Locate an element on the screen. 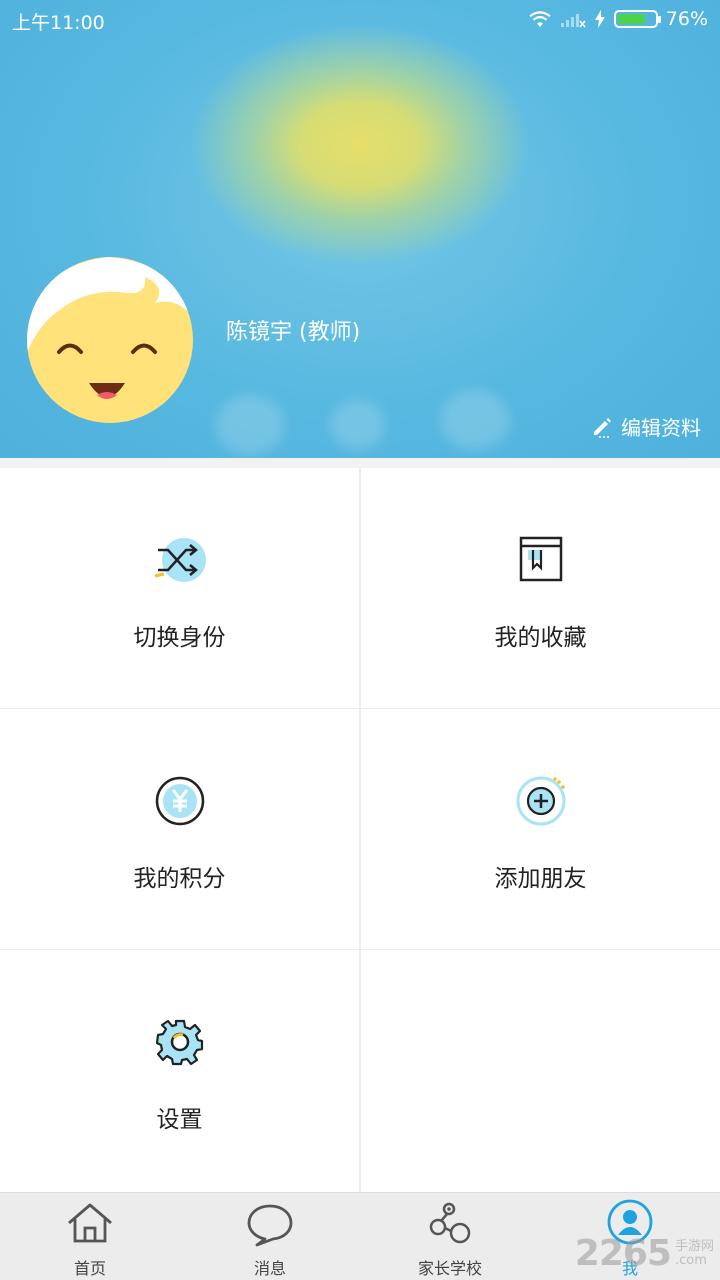  my-points-label: 我的积分 is located at coordinates (179, 879).